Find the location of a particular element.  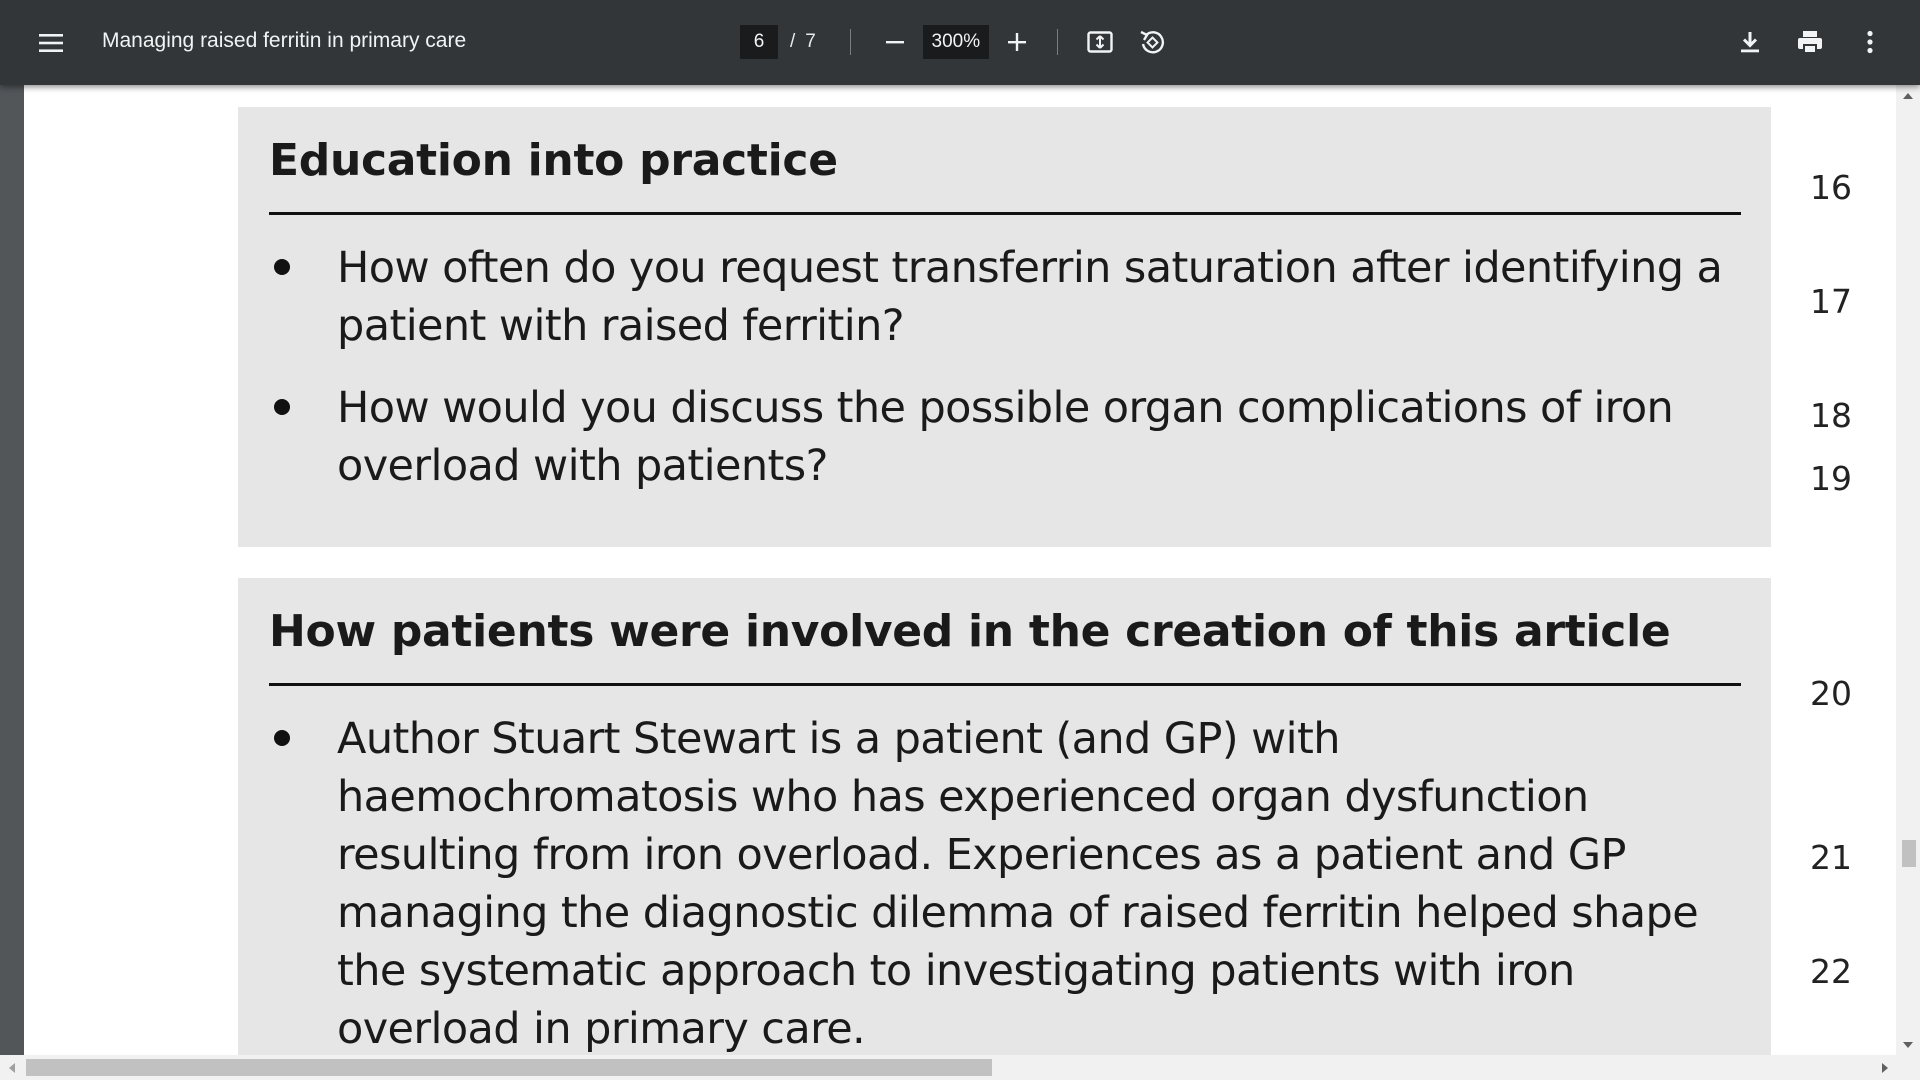

rotate-counterclockwise-icon is located at coordinates (1152, 42).